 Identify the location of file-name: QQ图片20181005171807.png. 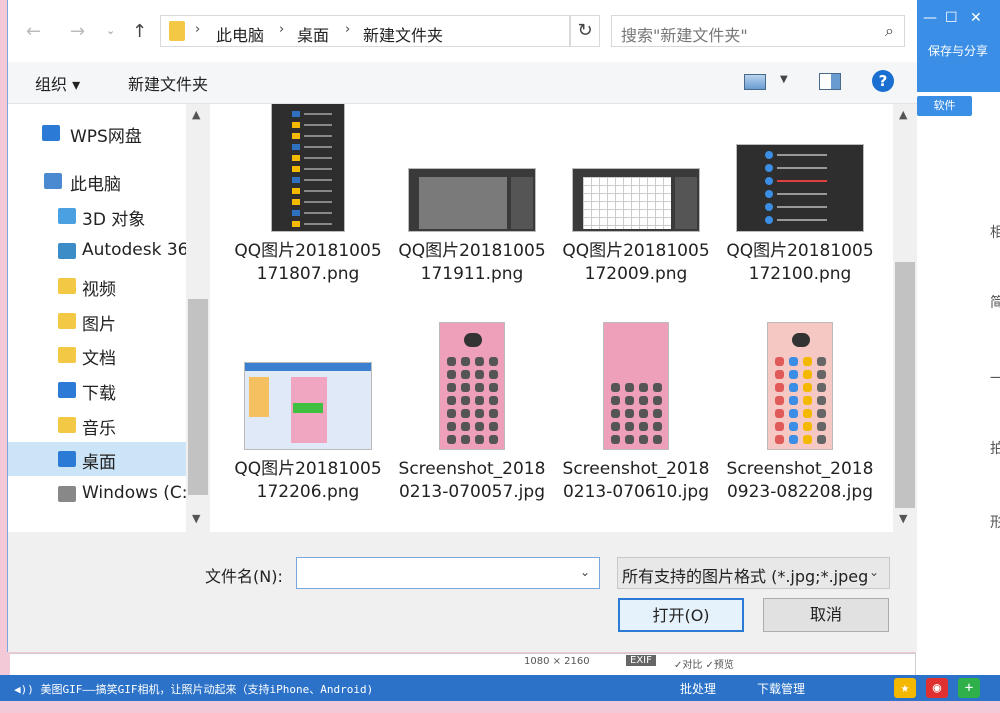
(308, 262).